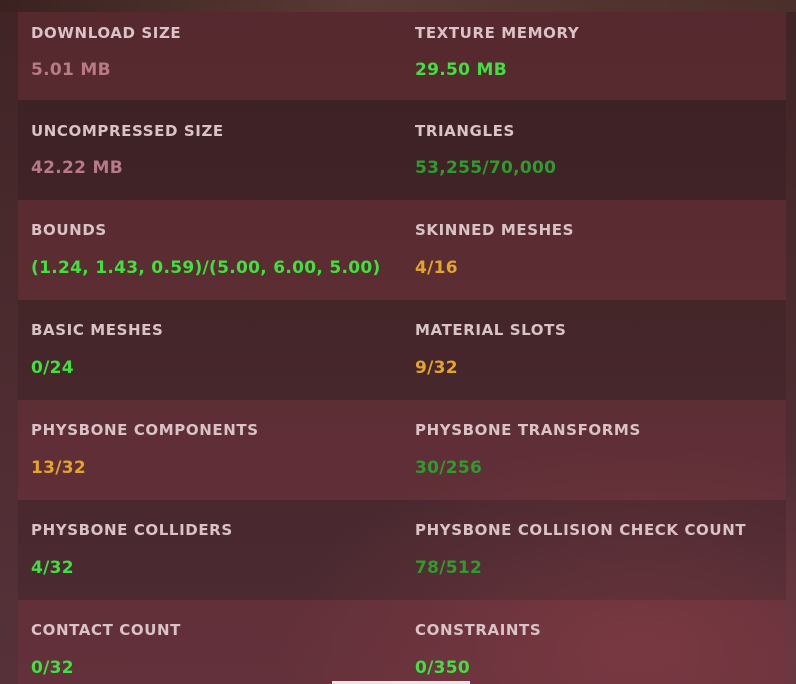 The width and height of the screenshot is (796, 684). Describe the element at coordinates (461, 70) in the screenshot. I see `stat-value: 29.50 MB` at that location.